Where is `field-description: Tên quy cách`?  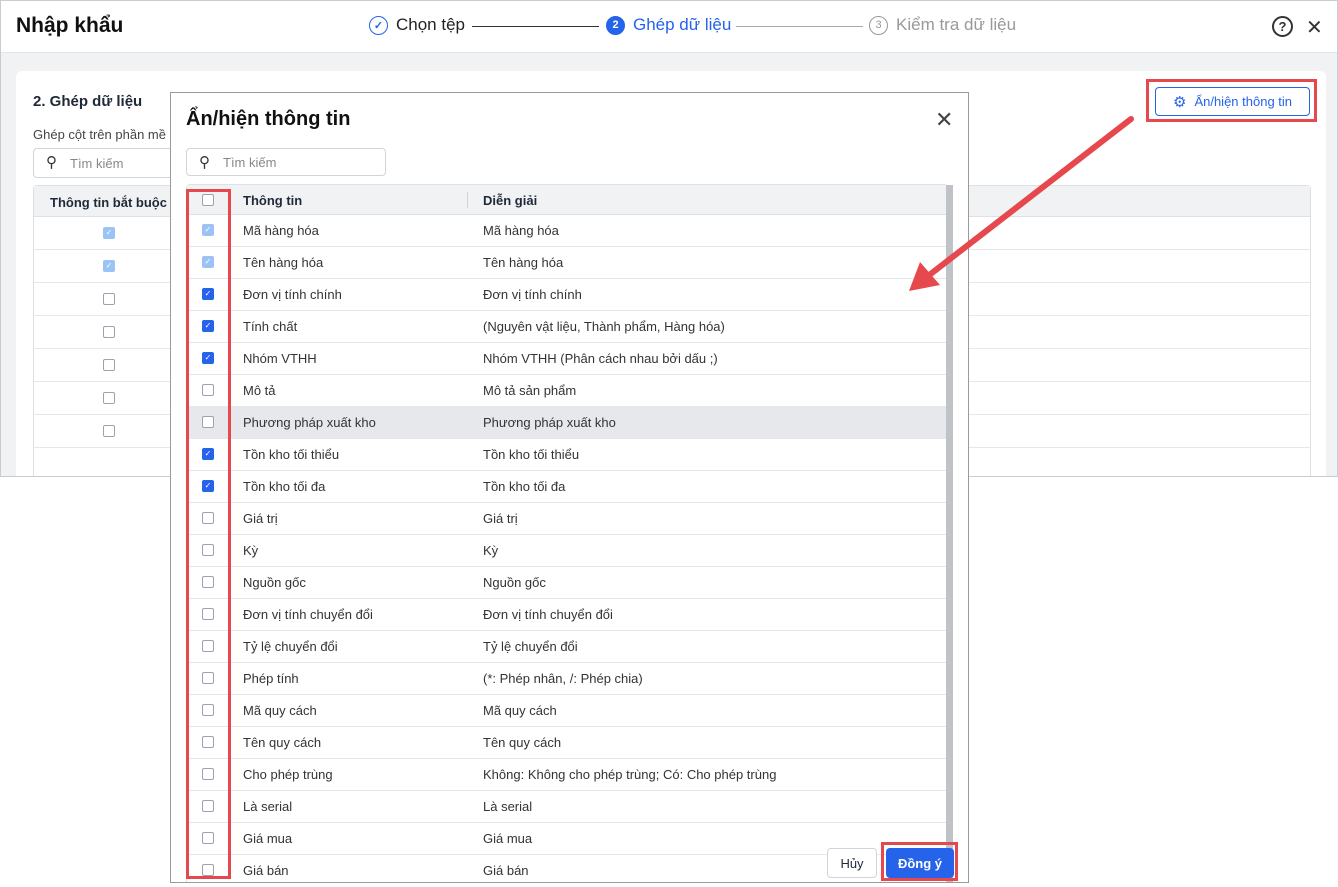 field-description: Tên quy cách is located at coordinates (522, 742).